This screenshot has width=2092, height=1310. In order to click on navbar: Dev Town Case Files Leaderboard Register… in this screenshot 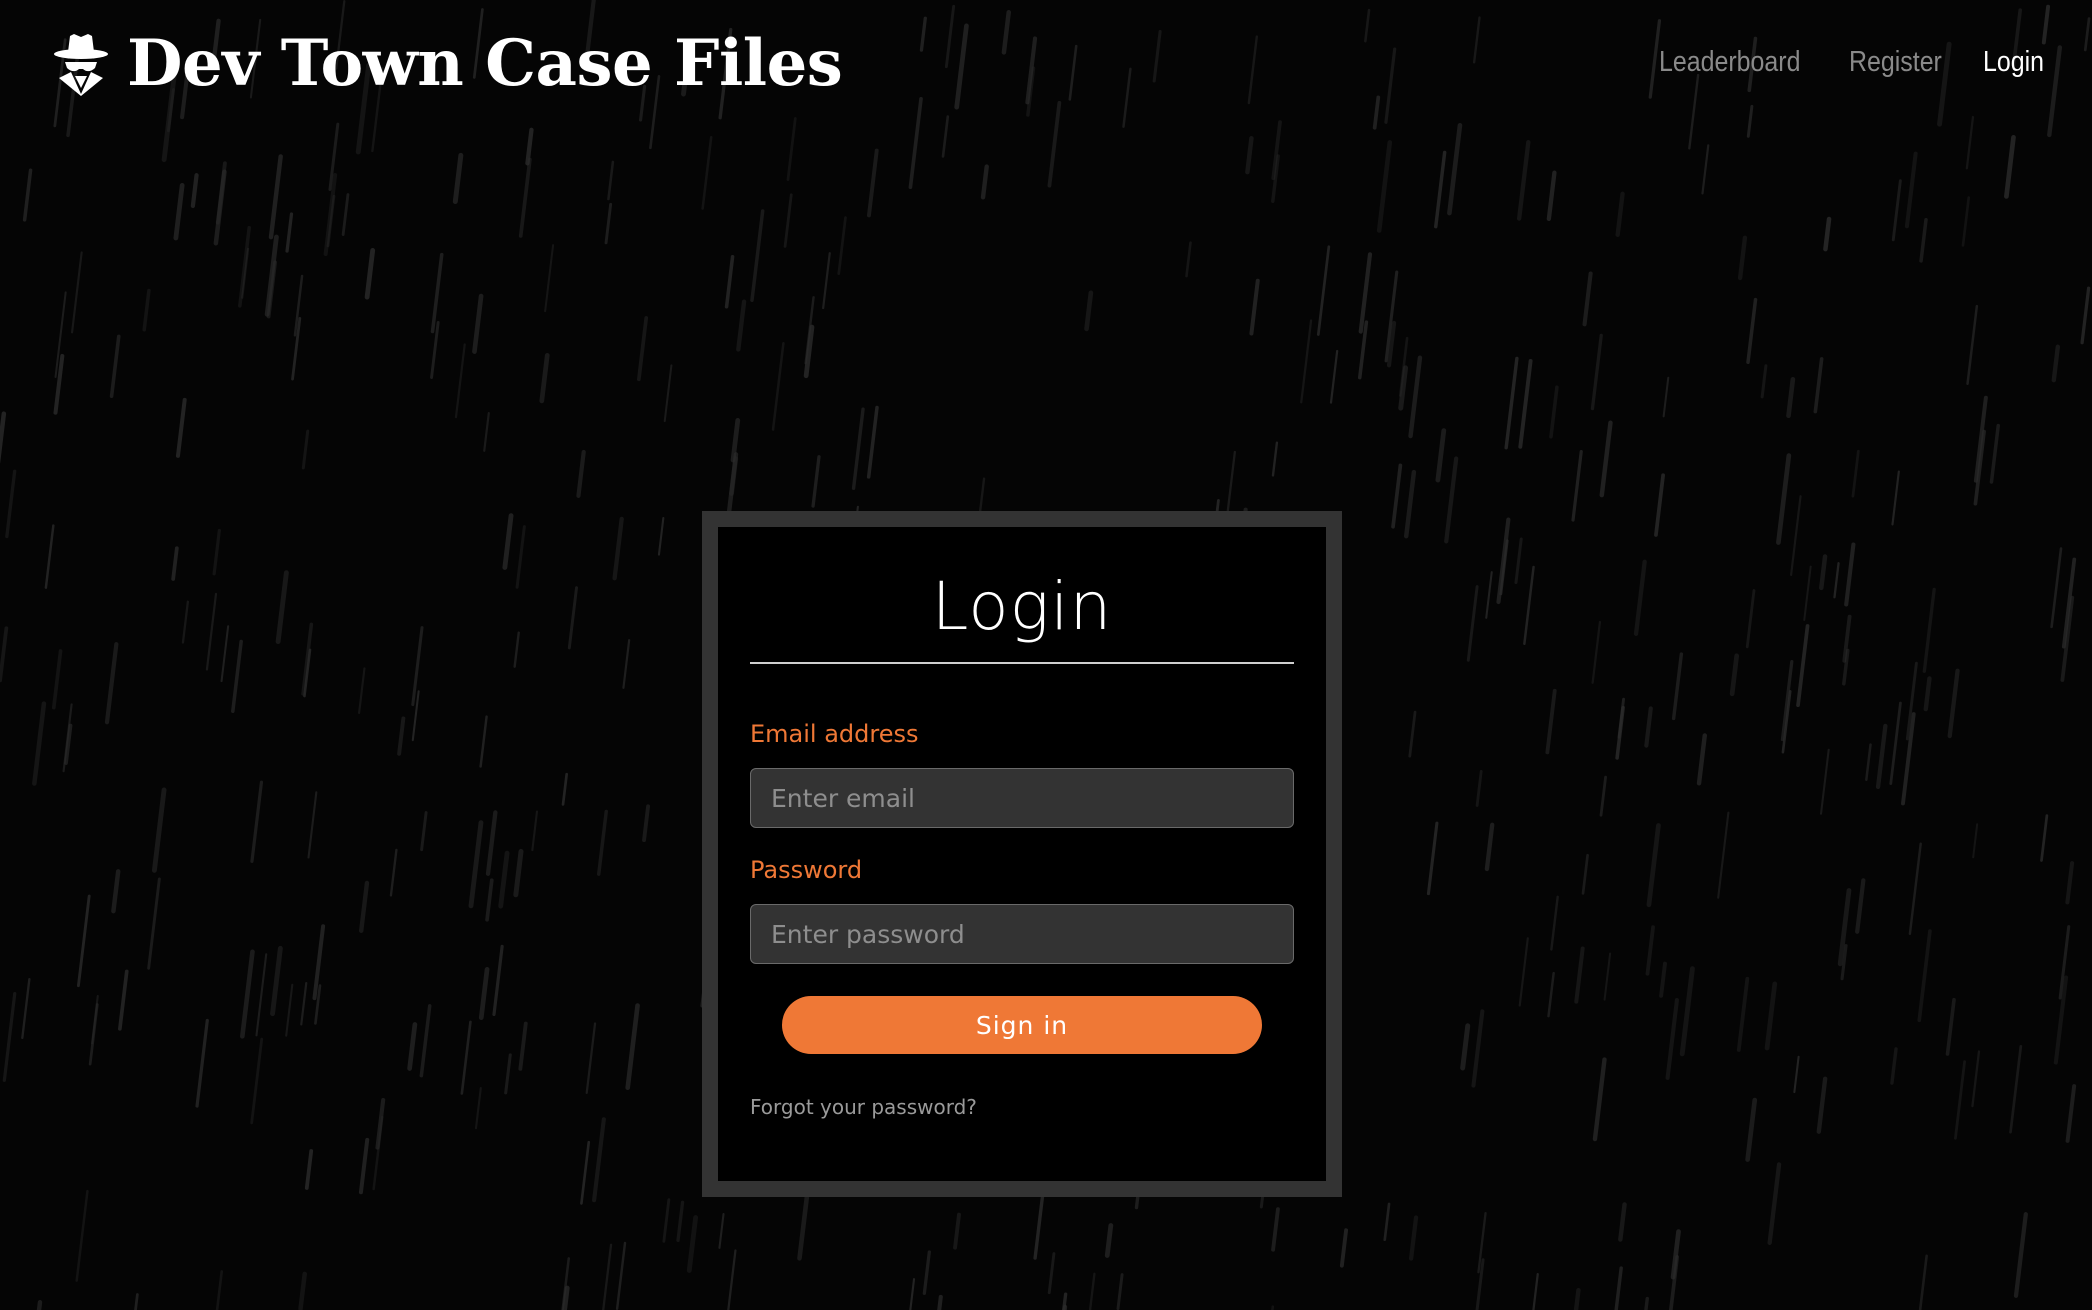, I will do `click(1046, 64)`.